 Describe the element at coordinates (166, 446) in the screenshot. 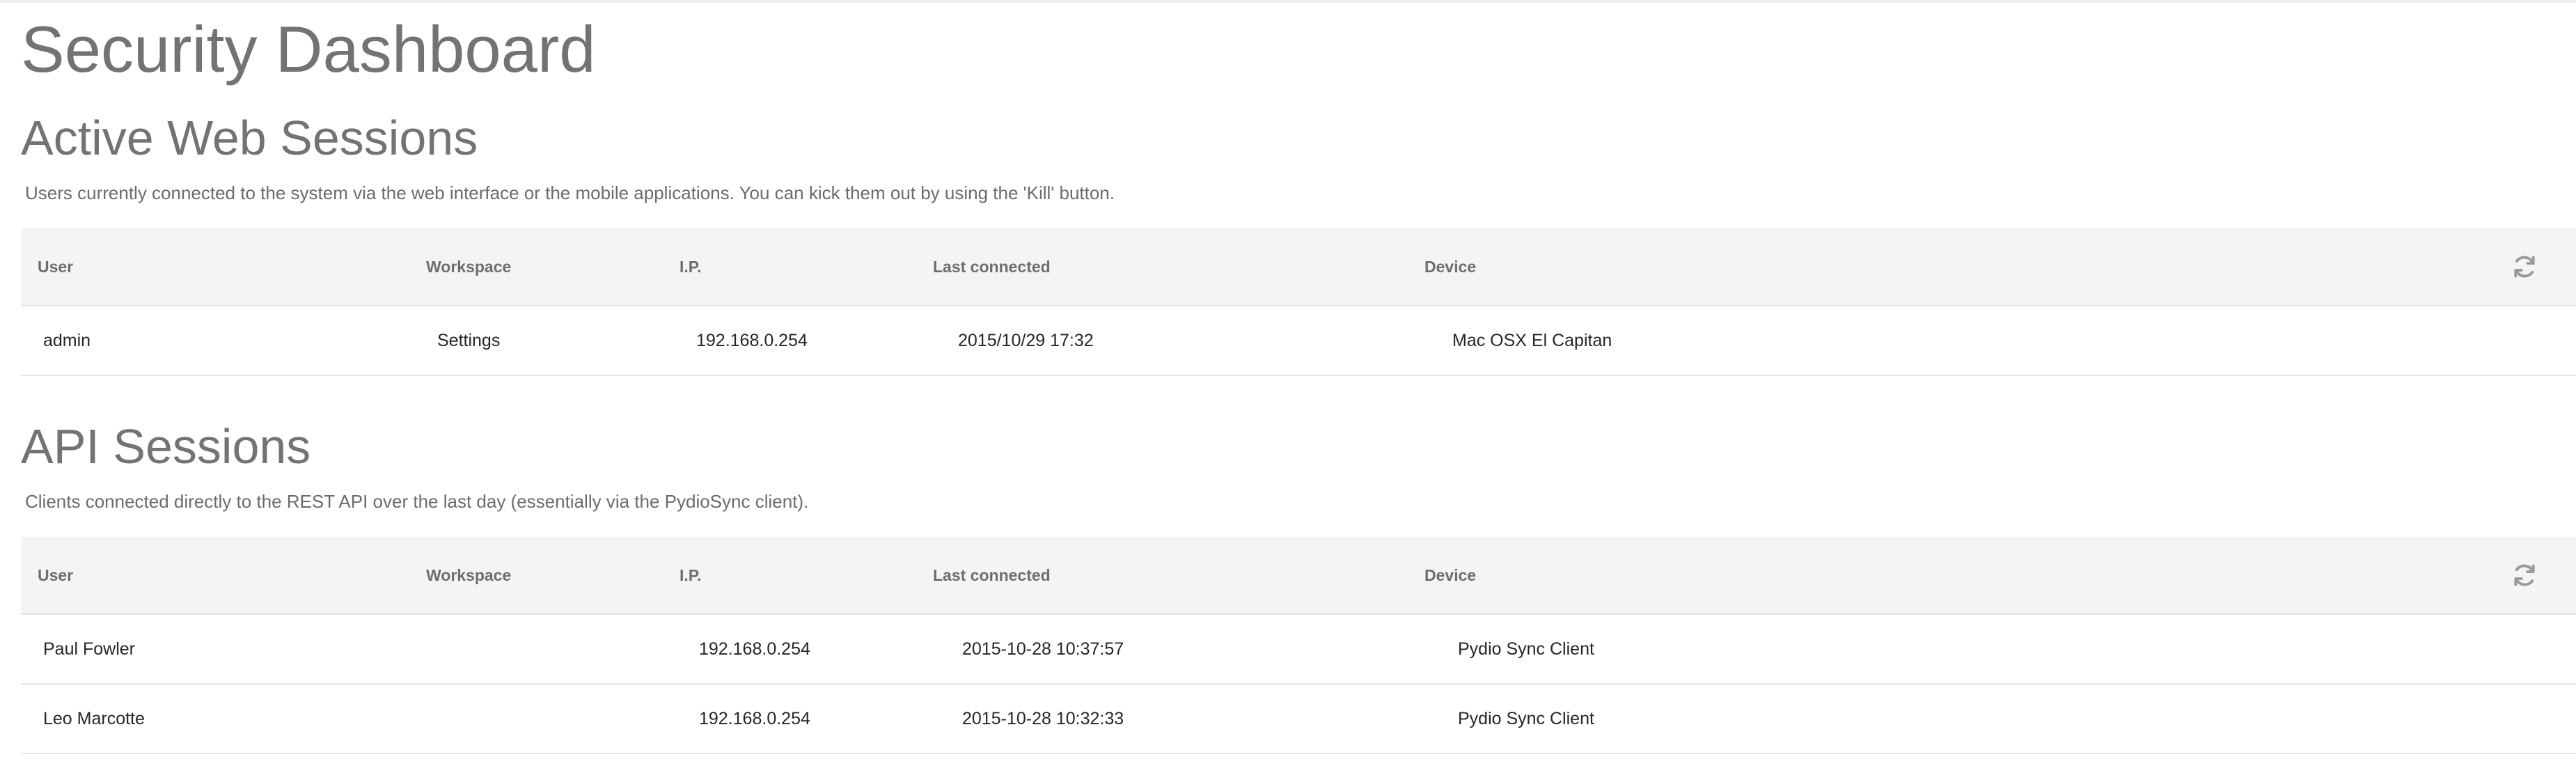

I see `section-title-api-sessions: API Sessions` at that location.